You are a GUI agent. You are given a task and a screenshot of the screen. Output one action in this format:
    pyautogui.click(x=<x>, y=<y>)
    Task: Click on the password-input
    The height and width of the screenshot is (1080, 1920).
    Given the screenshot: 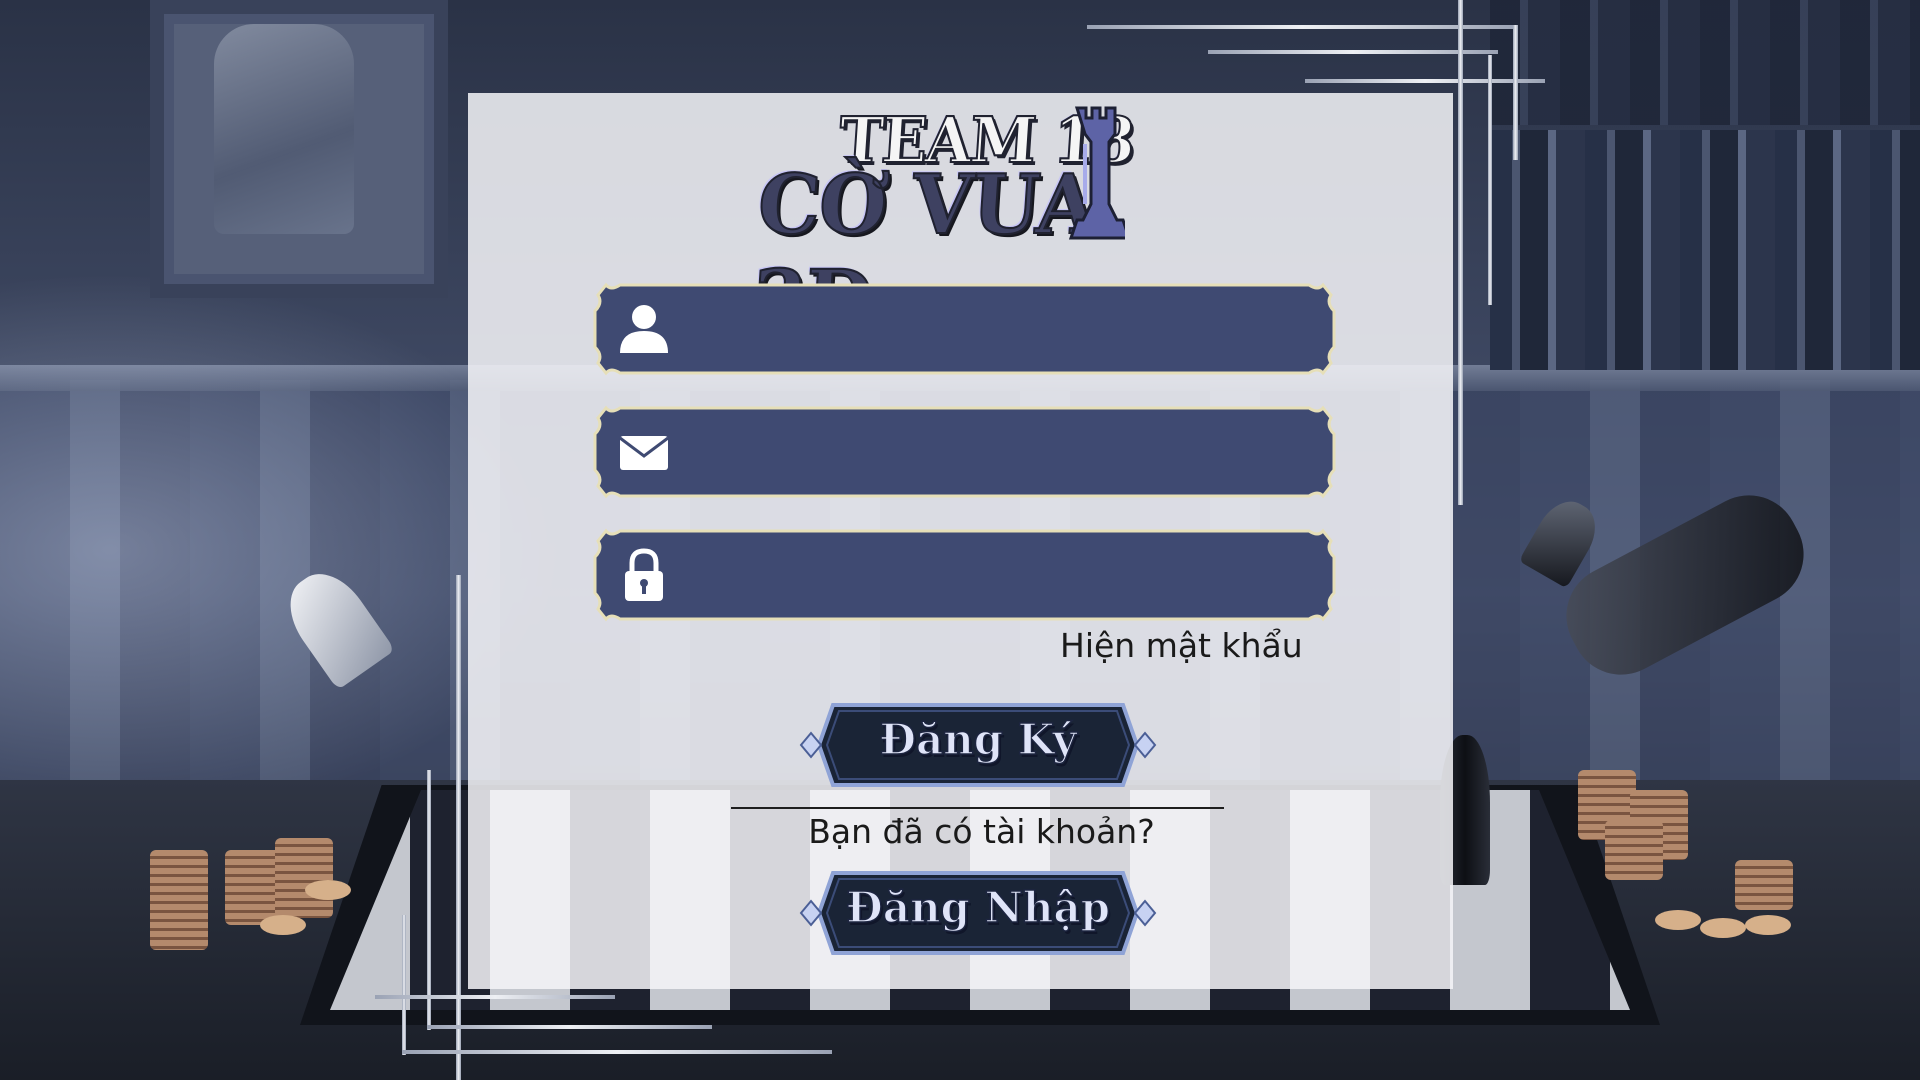 What is the action you would take?
    pyautogui.click(x=992, y=576)
    